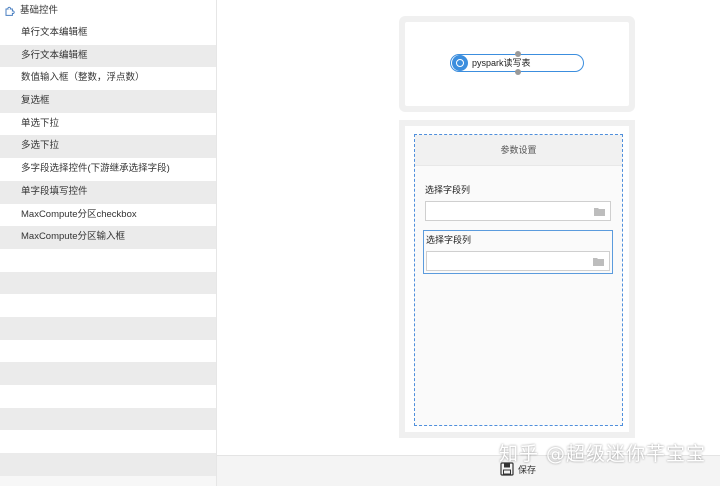 The height and width of the screenshot is (486, 720). I want to click on sidebar-item-partition-input: MaxCompute分区输入框, so click(108, 237).